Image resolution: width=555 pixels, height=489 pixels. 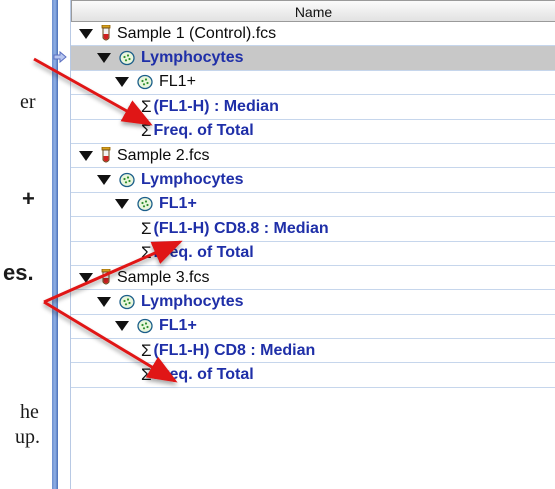 What do you see at coordinates (27, 437) in the screenshot?
I see `side-text-line-5: up.` at bounding box center [27, 437].